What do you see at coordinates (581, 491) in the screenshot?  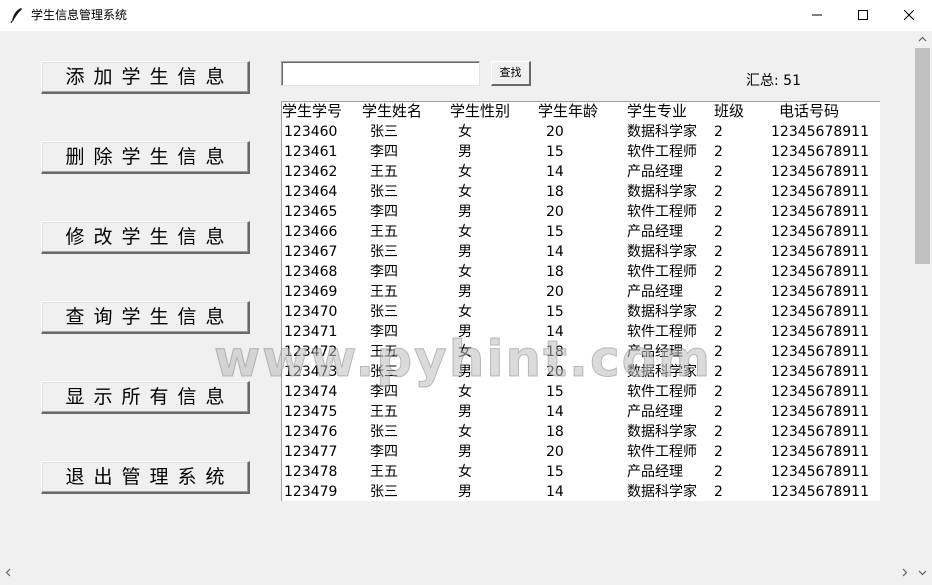 I see `table-row: 123479 张三 男 14 数据科学家 2 12345678911` at bounding box center [581, 491].